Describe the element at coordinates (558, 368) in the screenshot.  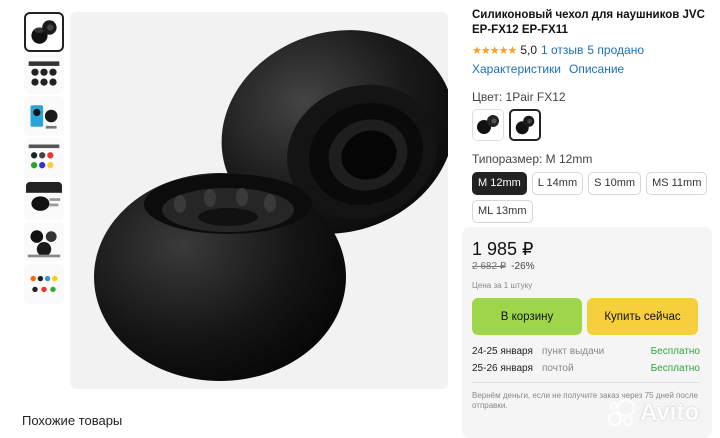
I see `delivery-method: почтой` at that location.